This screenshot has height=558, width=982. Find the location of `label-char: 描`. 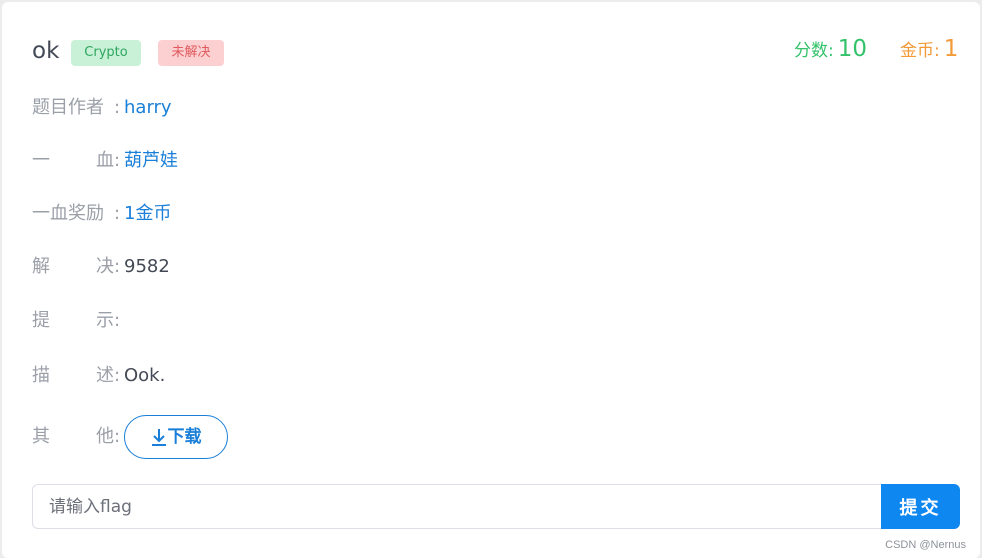

label-char: 描 is located at coordinates (41, 375).